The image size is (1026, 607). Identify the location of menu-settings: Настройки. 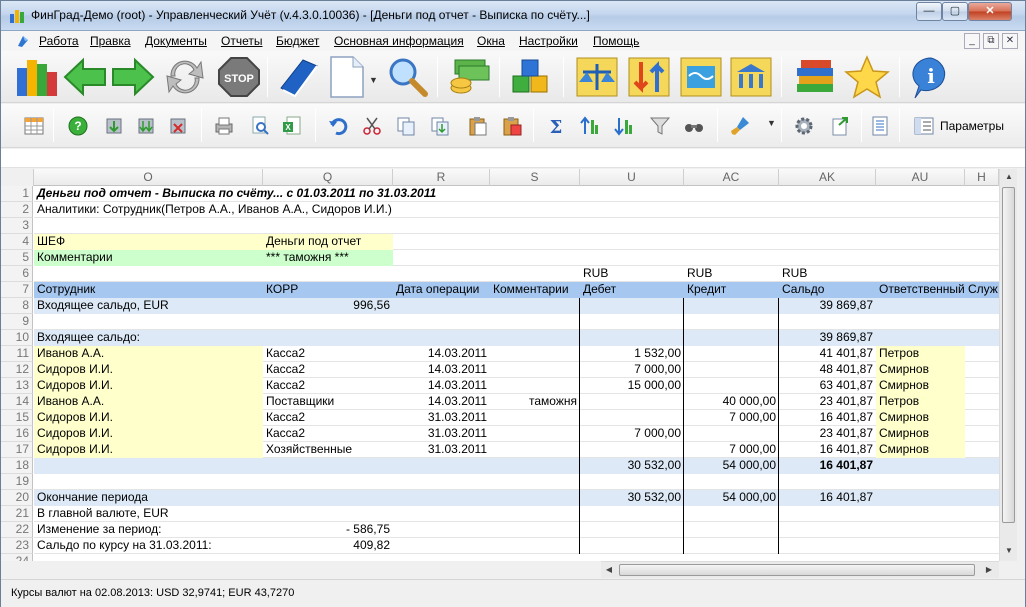
(548, 41).